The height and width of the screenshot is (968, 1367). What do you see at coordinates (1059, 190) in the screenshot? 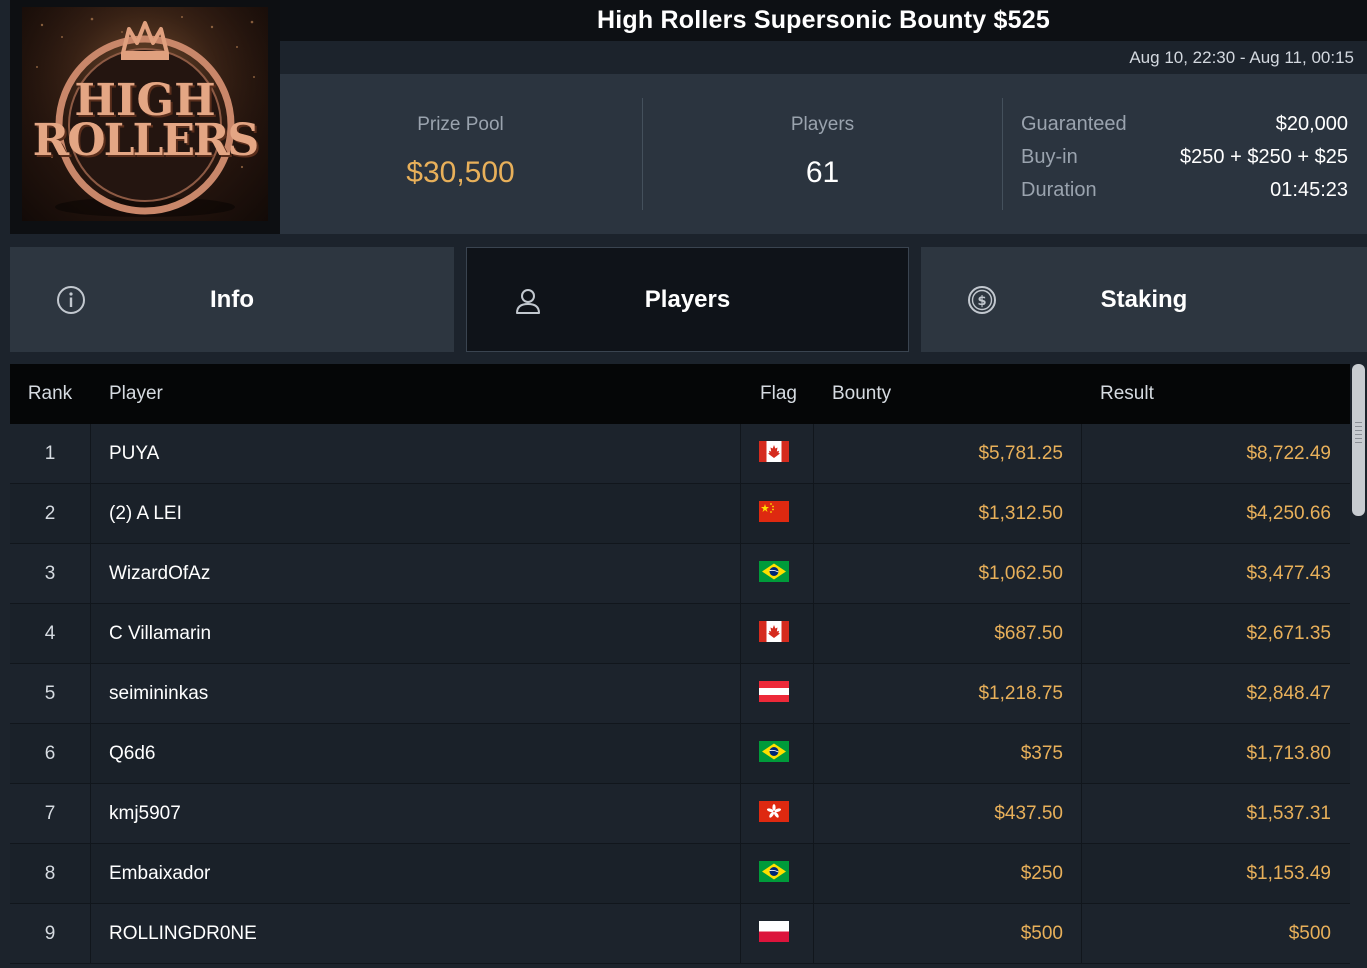
I see `detail-label: Duration` at bounding box center [1059, 190].